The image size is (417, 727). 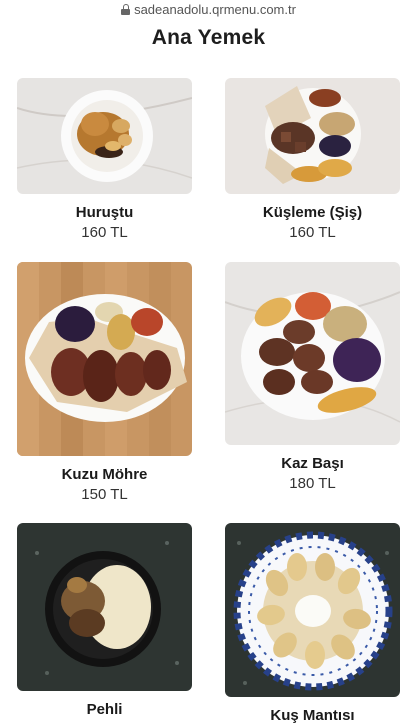 I want to click on item-price: 150 TL, so click(x=104, y=494).